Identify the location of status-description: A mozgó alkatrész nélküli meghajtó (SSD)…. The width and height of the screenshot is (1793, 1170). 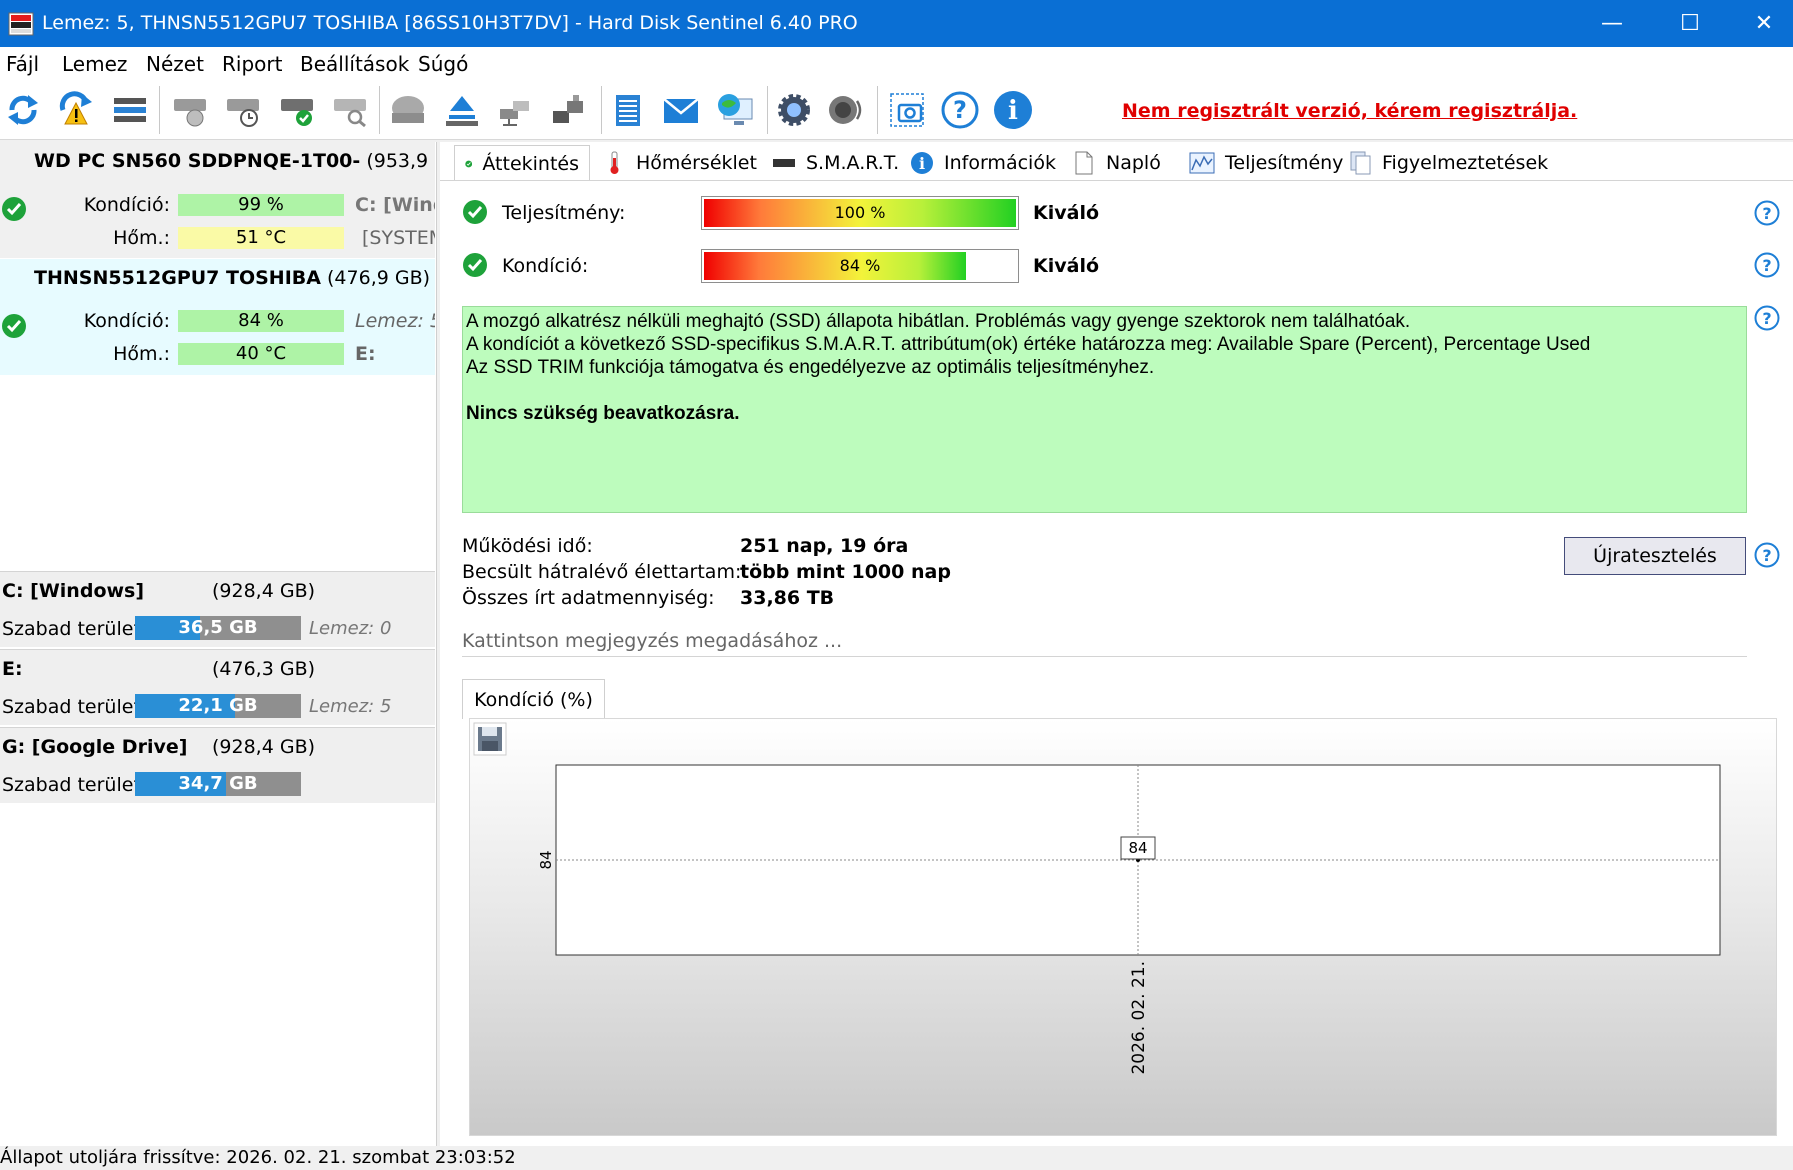
(1104, 409).